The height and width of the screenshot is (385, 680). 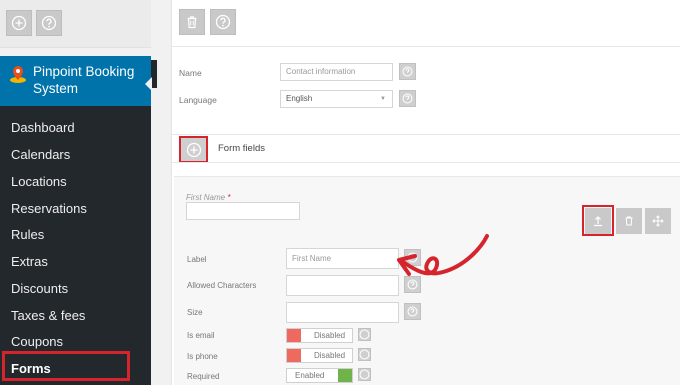 I want to click on form-fields-title: Form fields, so click(x=241, y=148).